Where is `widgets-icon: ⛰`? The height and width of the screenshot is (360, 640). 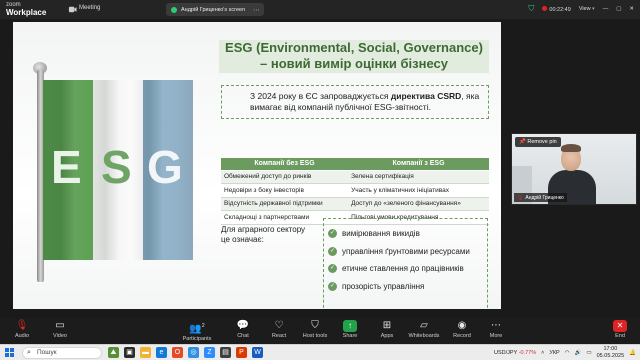 widgets-icon: ⛰ is located at coordinates (113, 352).